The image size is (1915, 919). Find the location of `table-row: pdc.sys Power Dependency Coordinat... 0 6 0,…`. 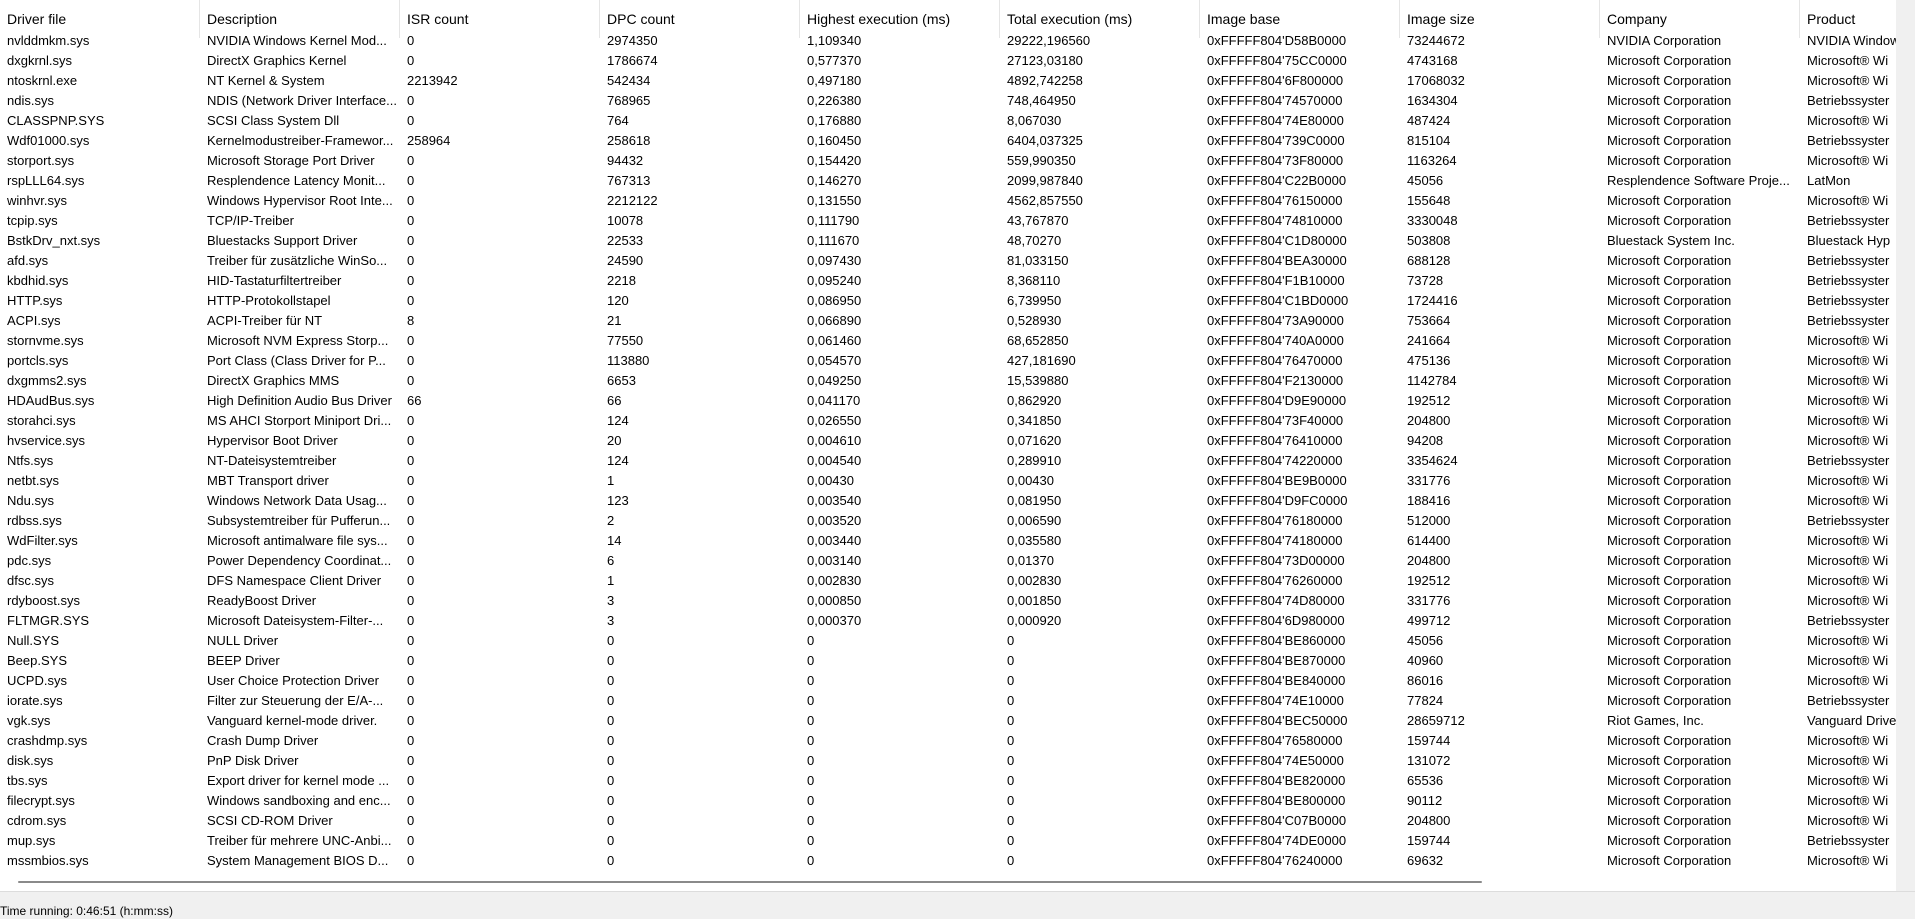

table-row: pdc.sys Power Dependency Coordinat... 0 6 0,… is located at coordinates (948, 561).